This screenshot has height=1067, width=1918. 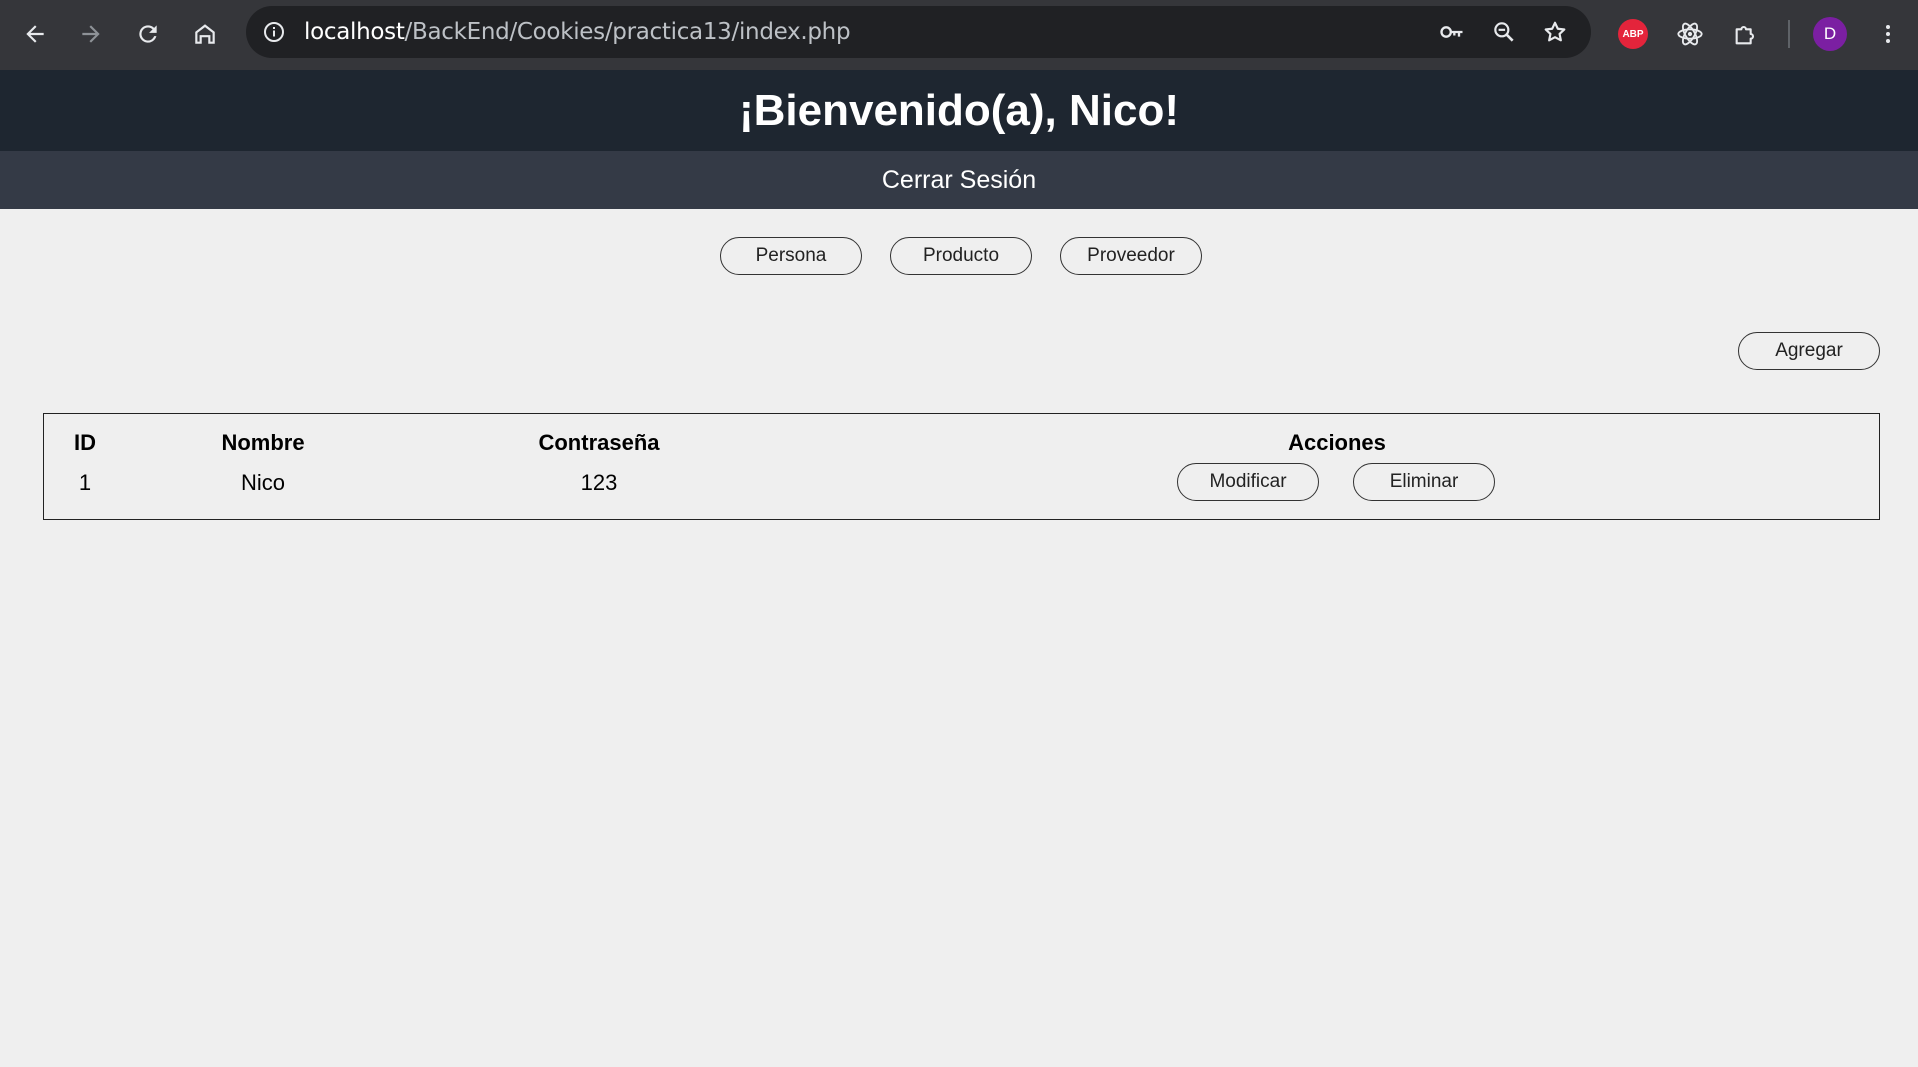 What do you see at coordinates (1555, 32) in the screenshot?
I see `star-icon` at bounding box center [1555, 32].